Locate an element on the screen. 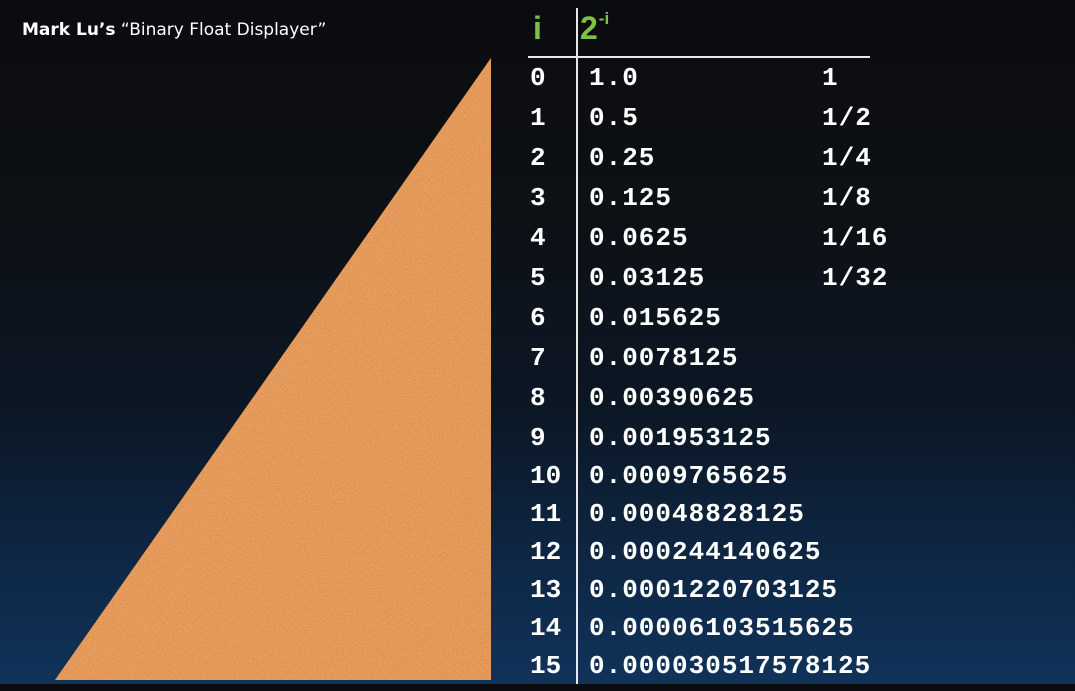 The height and width of the screenshot is (691, 1075). row-index: 6 is located at coordinates (538, 318).